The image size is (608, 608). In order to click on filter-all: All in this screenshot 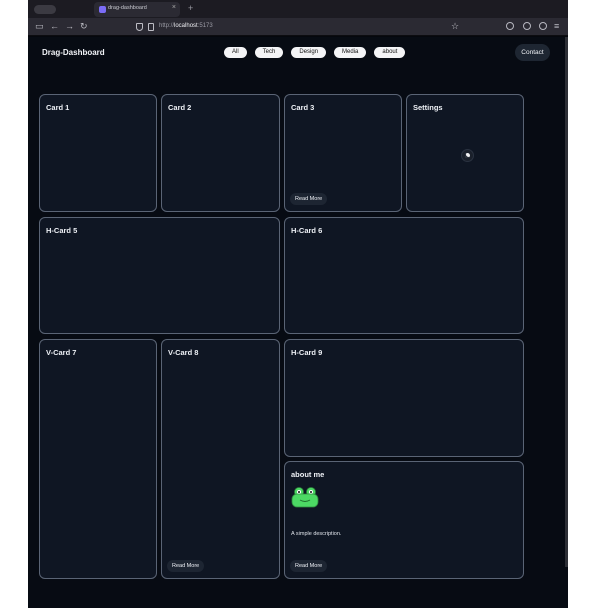, I will do `click(235, 52)`.